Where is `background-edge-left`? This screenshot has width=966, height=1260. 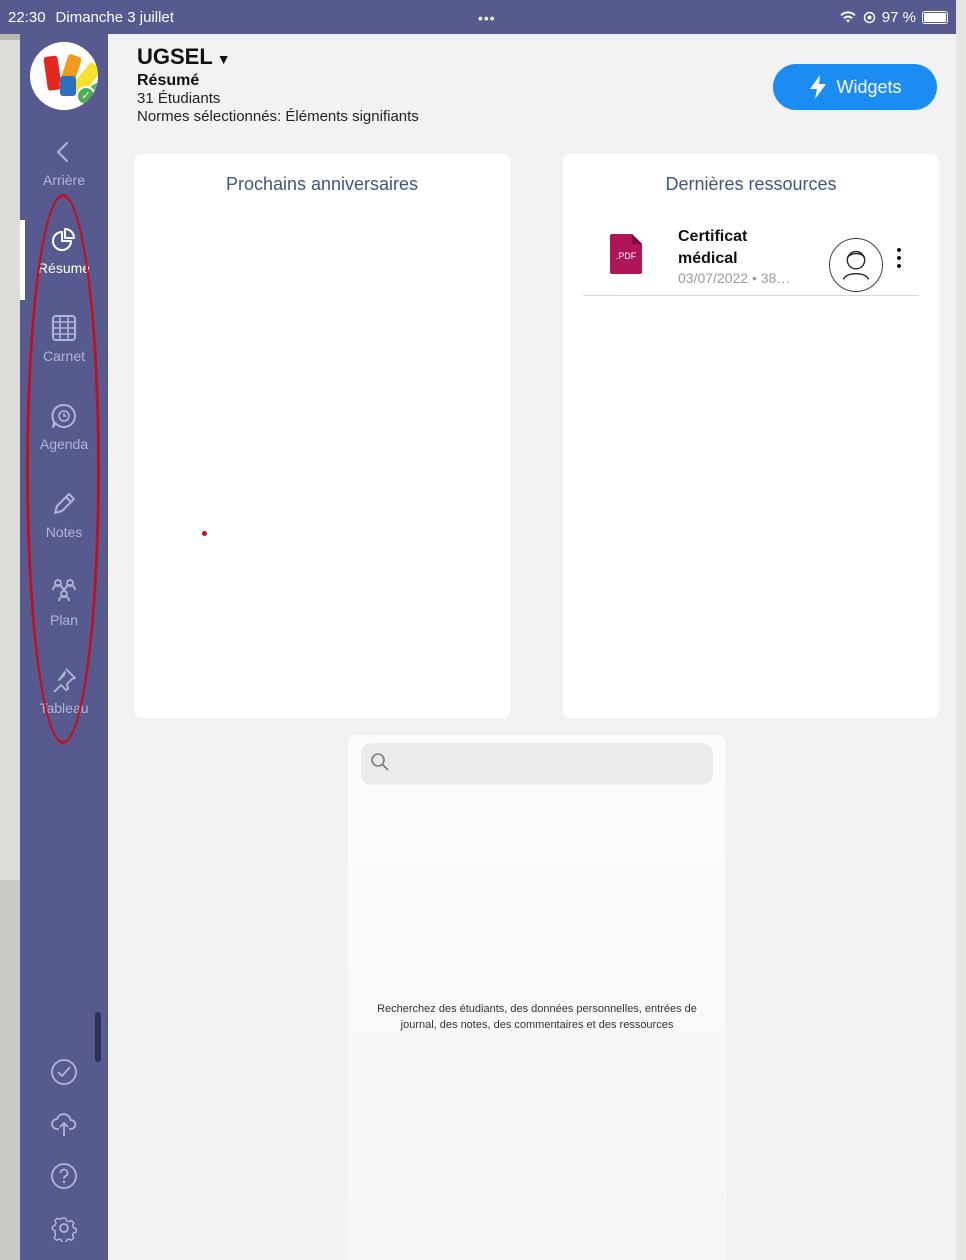 background-edge-left is located at coordinates (10, 1070).